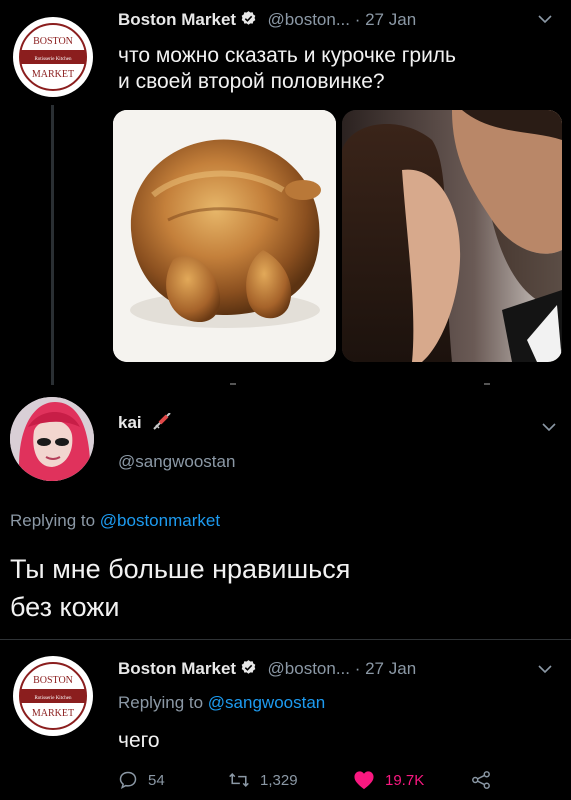  What do you see at coordinates (130, 422) in the screenshot?
I see `reply1-author-name: kai` at bounding box center [130, 422].